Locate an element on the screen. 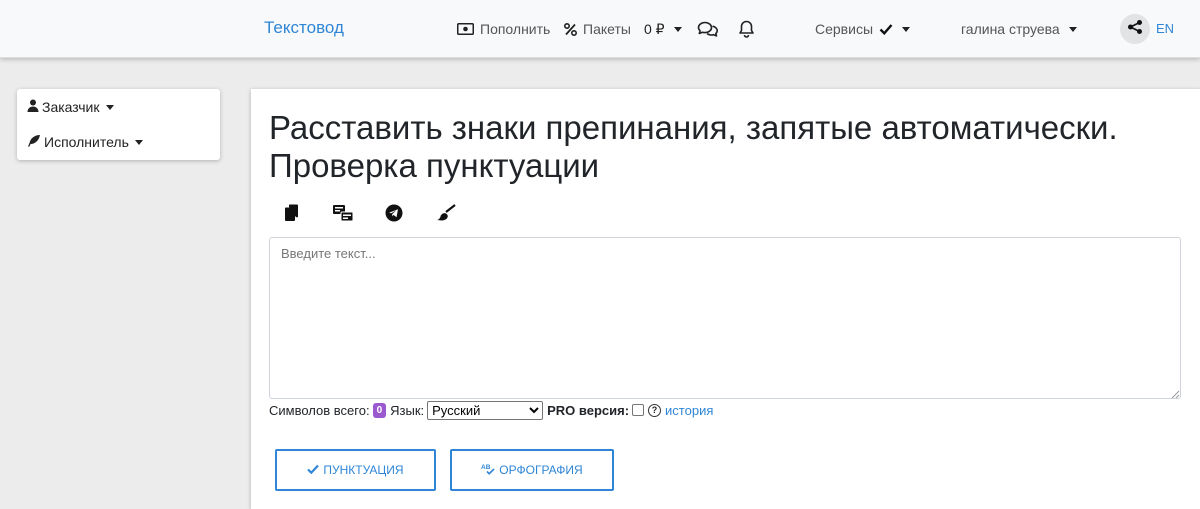  share-button is located at coordinates (1135, 29).